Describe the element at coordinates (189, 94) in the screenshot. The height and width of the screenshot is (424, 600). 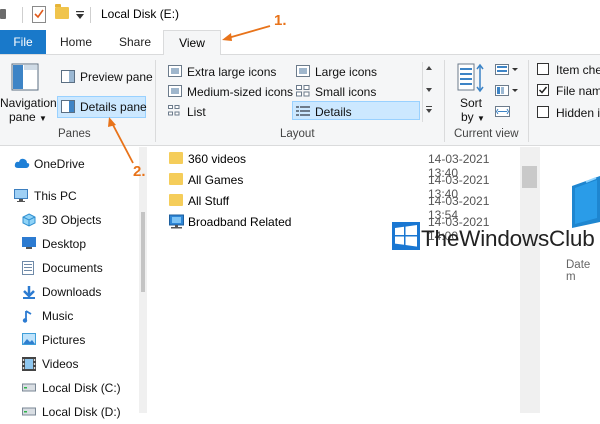
I see `annotation-arrows` at that location.